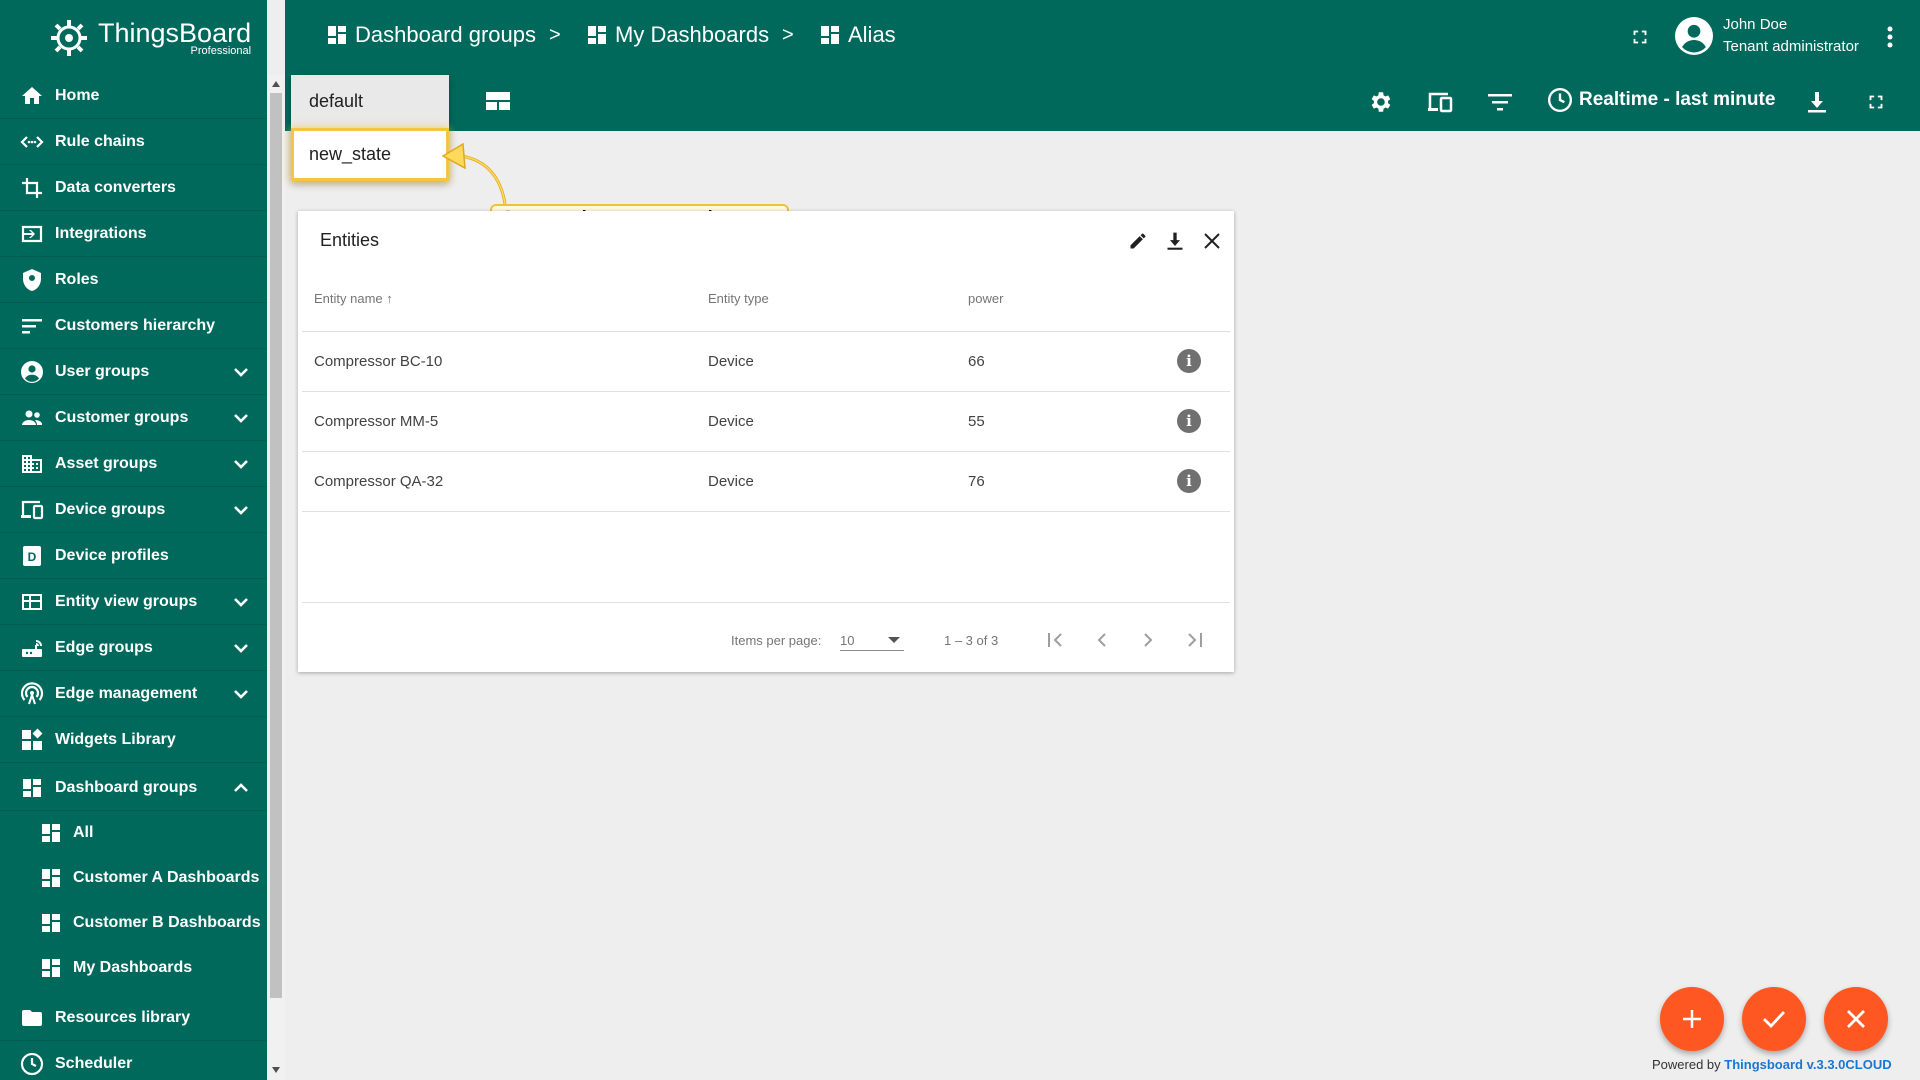  I want to click on table-row: Compressor QA-32 Device 76 i, so click(766, 481).